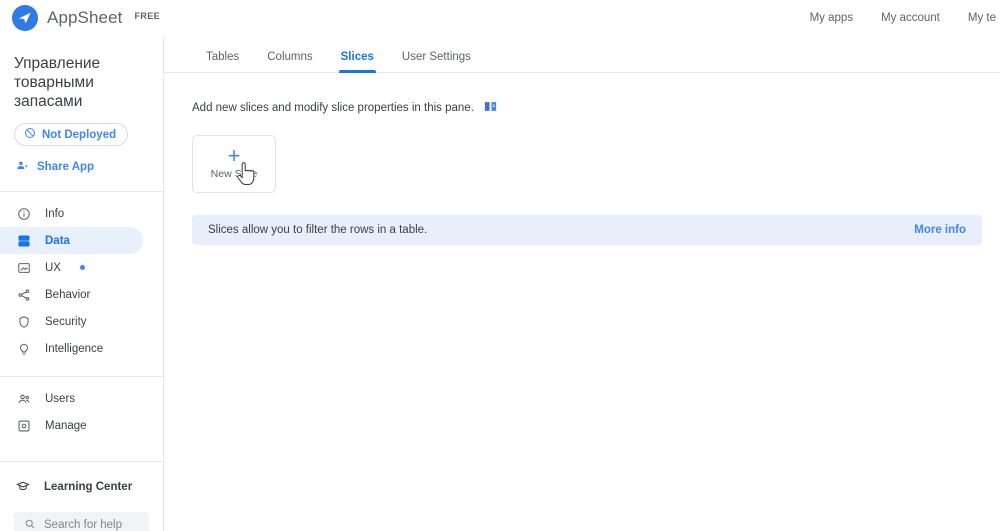 Image resolution: width=1000 pixels, height=531 pixels. I want to click on brand-logo: AppSheet FREE, so click(80, 18).